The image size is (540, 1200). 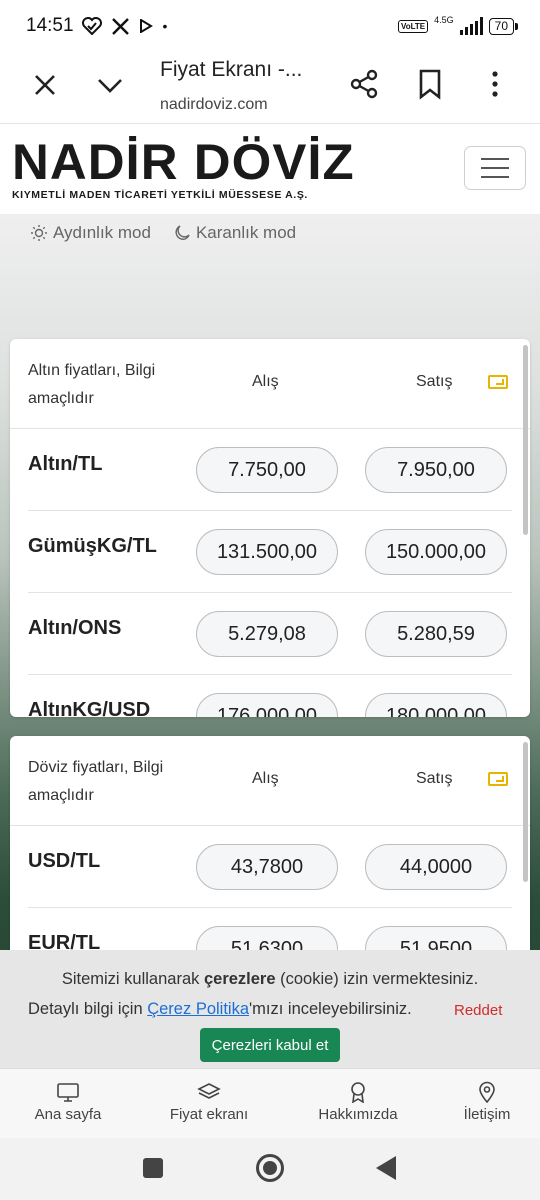 What do you see at coordinates (246, 232) in the screenshot?
I see `dark-mode-label: Karanlık mod` at bounding box center [246, 232].